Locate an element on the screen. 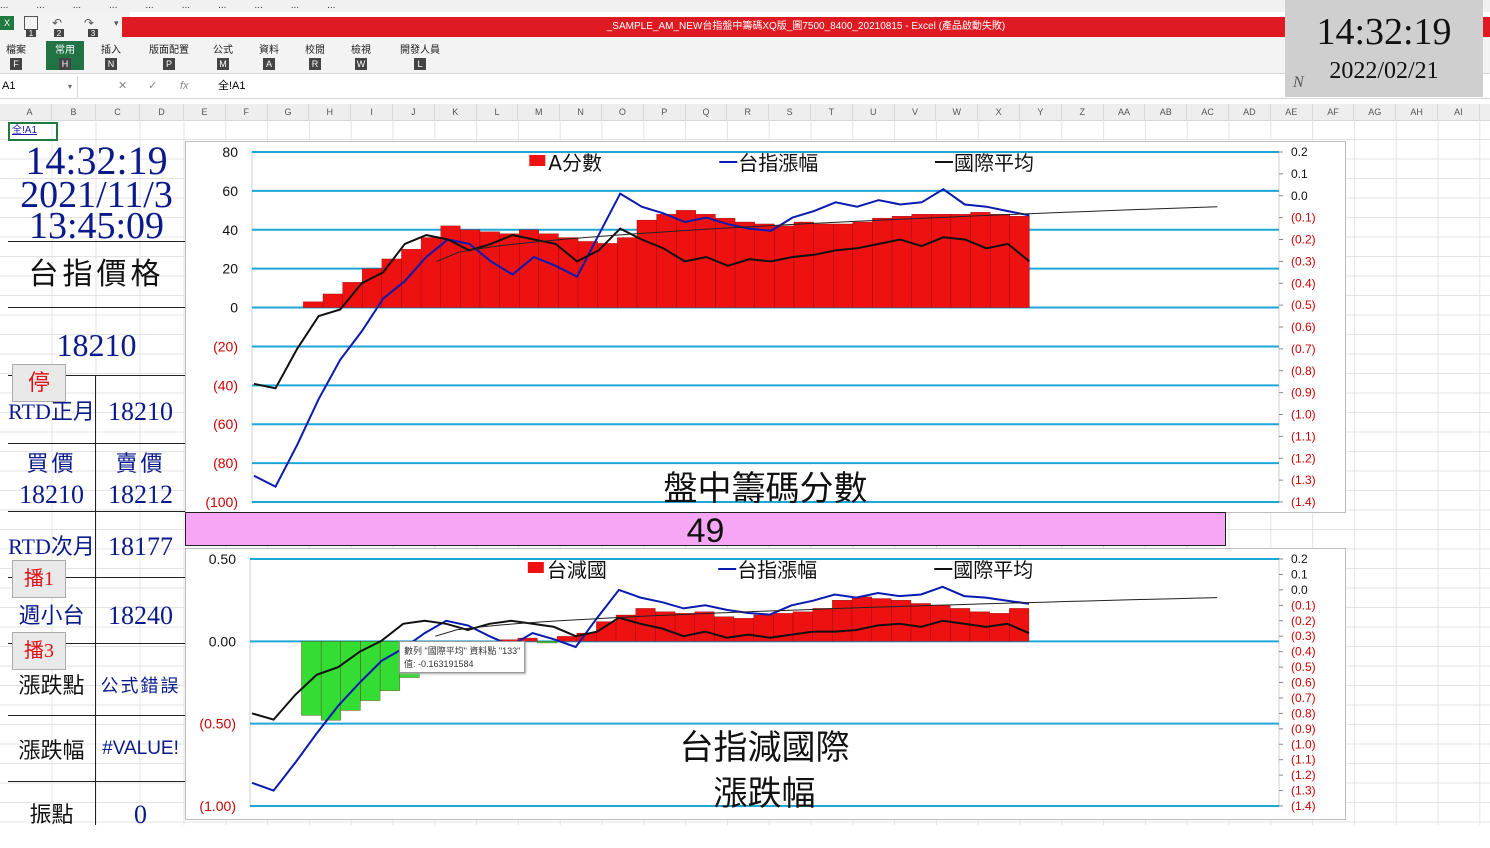 The height and width of the screenshot is (848, 1490). tab-a: 資料 A is located at coordinates (269, 55).